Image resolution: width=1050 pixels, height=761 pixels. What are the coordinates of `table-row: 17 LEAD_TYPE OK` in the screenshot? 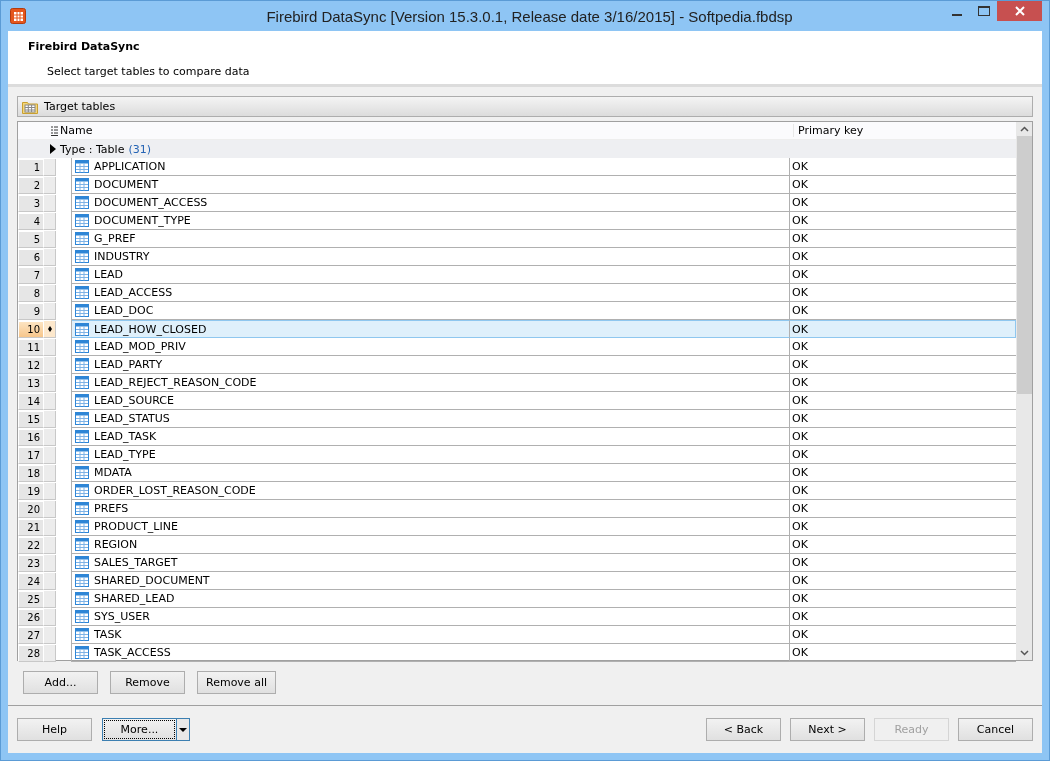 It's located at (517, 455).